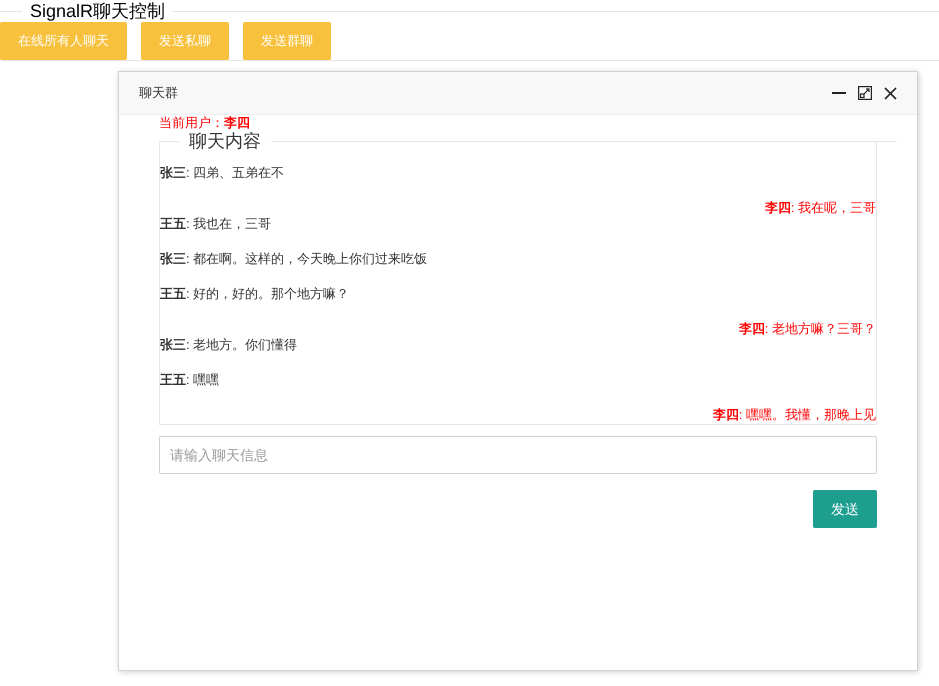  Describe the element at coordinates (97, 11) in the screenshot. I see `page-title: SignalR聊天控制` at that location.